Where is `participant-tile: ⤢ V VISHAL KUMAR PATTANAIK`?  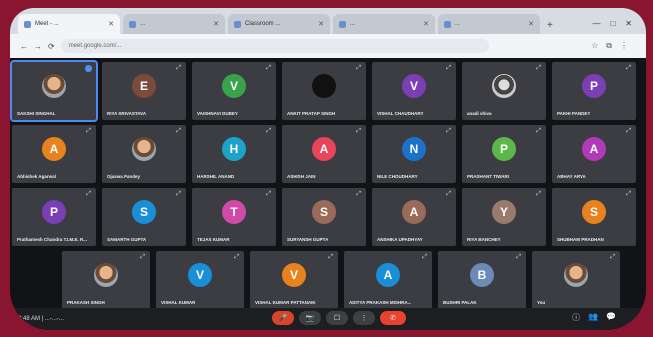 participant-tile: ⤢ V VISHAL KUMAR PATTANAIK is located at coordinates (294, 280).